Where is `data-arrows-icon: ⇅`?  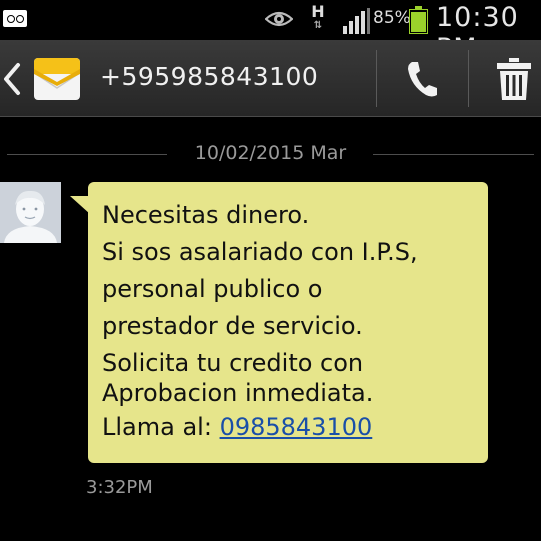 data-arrows-icon: ⇅ is located at coordinates (318, 25).